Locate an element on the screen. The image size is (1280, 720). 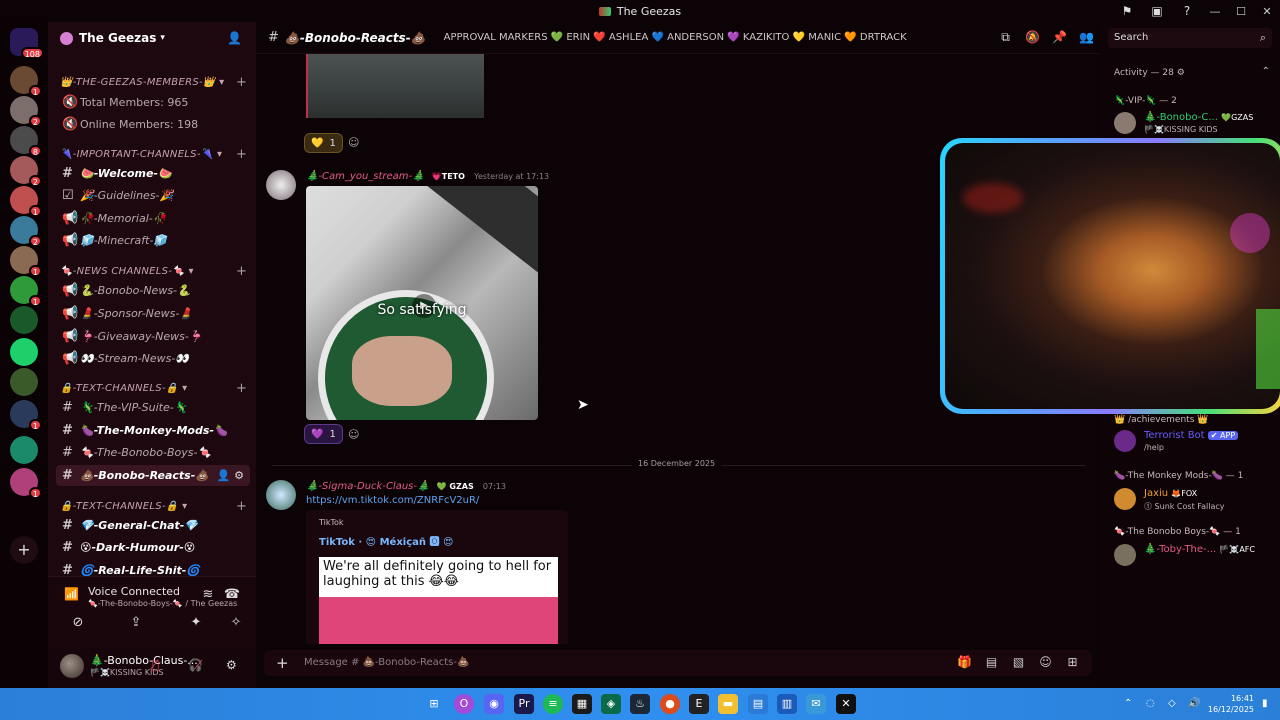
message-link: https://vm.tiktok.com/ZNRFcV2uR/ is located at coordinates (392, 500).